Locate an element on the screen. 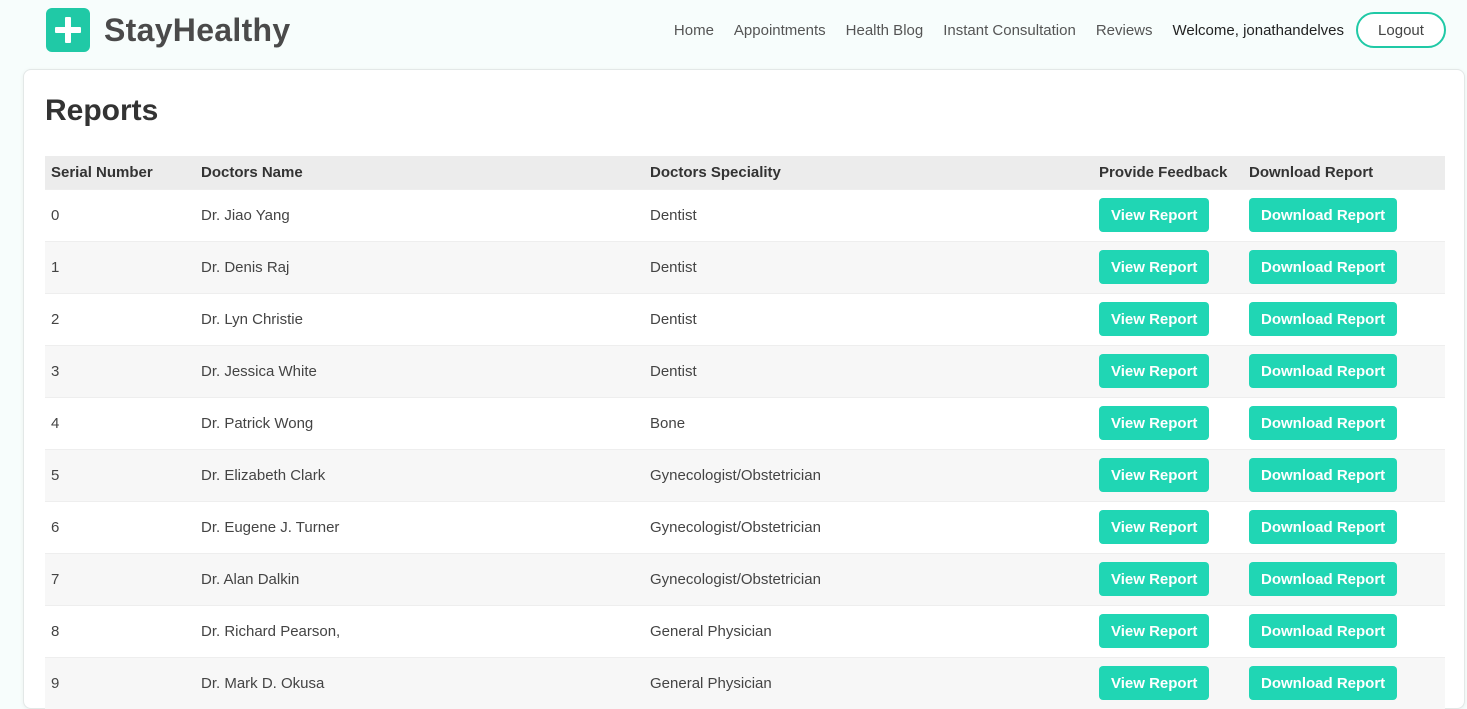 The width and height of the screenshot is (1467, 709). welcome-text: Welcome, jonathandelves is located at coordinates (1258, 30).